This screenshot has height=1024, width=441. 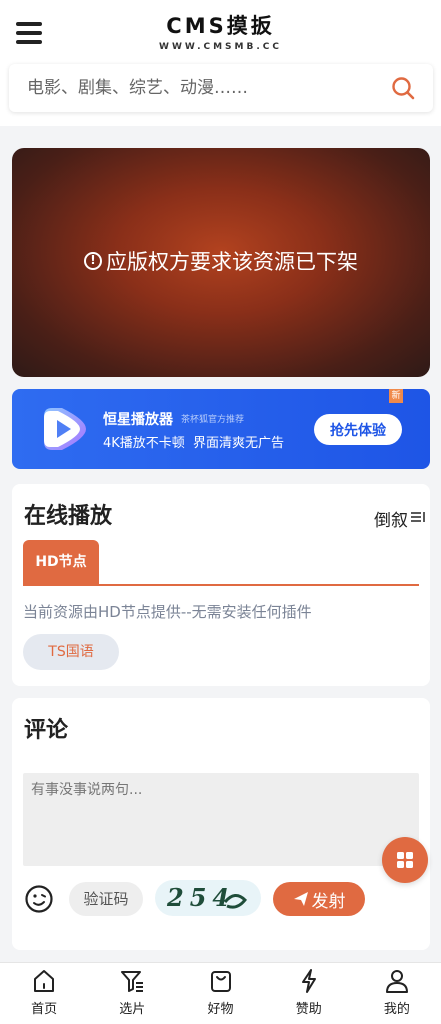 What do you see at coordinates (358, 429) in the screenshot?
I see `try-now-button: 抢先体验` at bounding box center [358, 429].